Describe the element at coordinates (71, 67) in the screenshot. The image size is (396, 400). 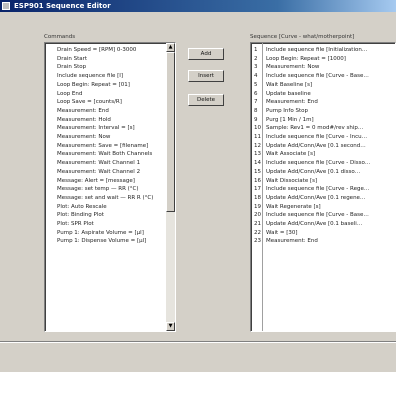
I see `command-list-item: Drain Stop` at that location.